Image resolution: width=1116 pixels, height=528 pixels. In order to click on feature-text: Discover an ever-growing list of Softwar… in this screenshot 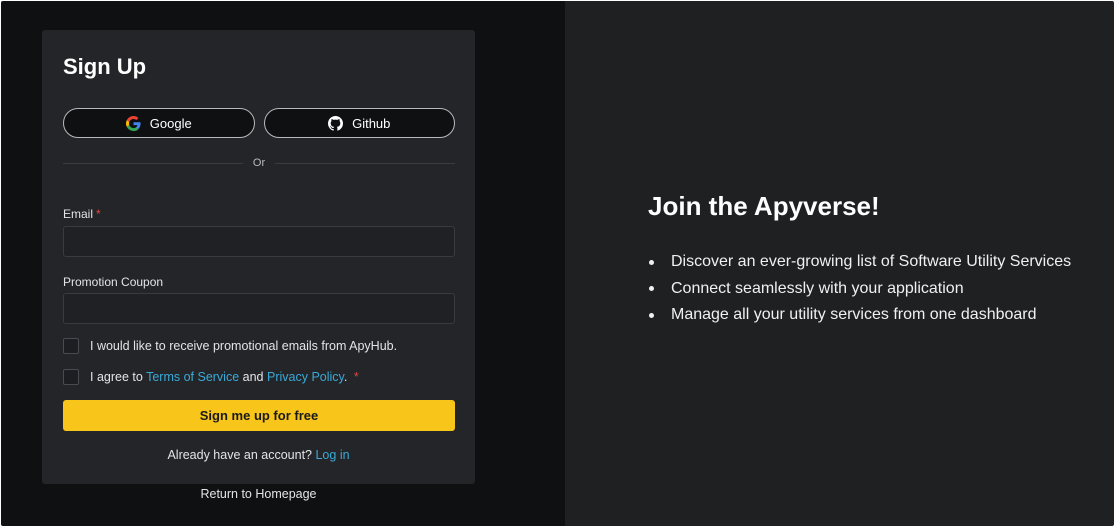, I will do `click(871, 261)`.